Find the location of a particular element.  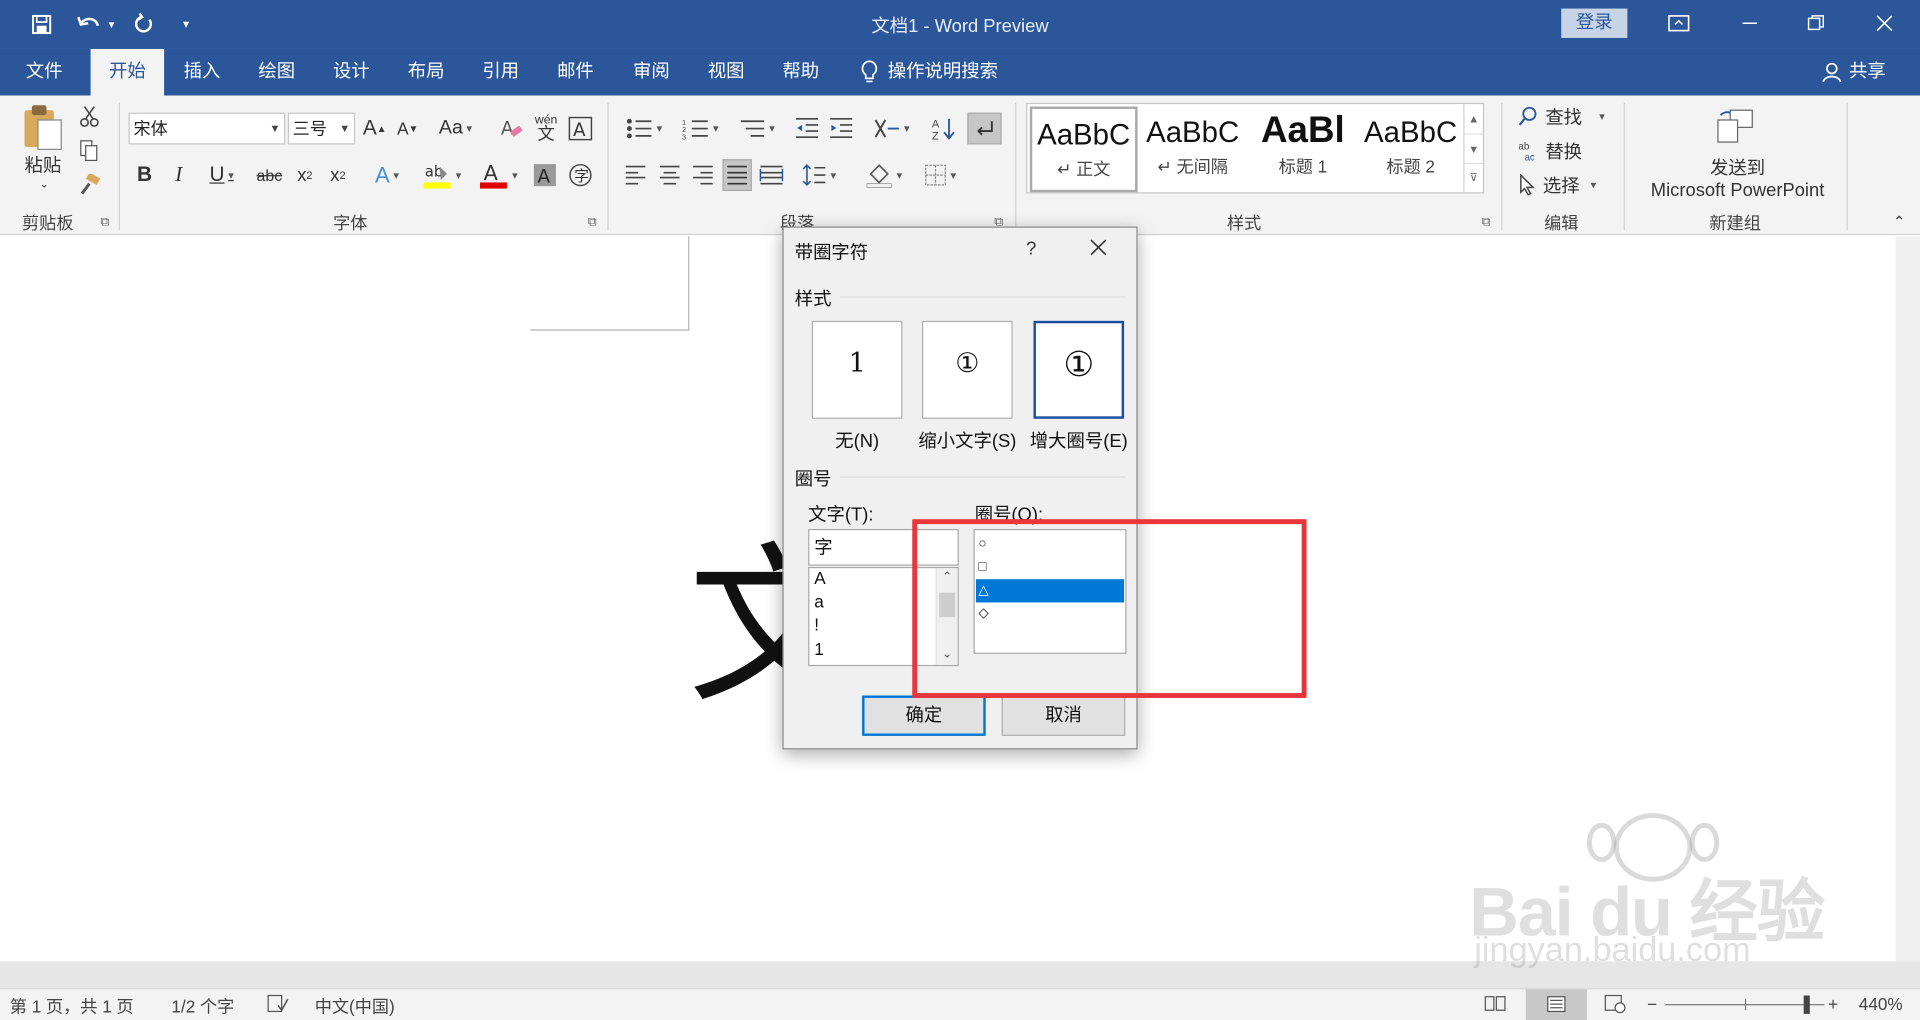

send-to-label-2: Microsoft PowerPoint is located at coordinates (1737, 190).